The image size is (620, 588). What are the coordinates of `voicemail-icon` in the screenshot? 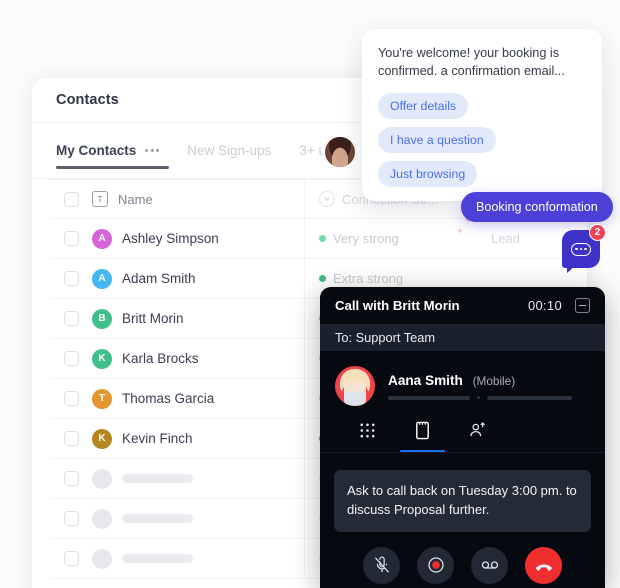 It's located at (489, 565).